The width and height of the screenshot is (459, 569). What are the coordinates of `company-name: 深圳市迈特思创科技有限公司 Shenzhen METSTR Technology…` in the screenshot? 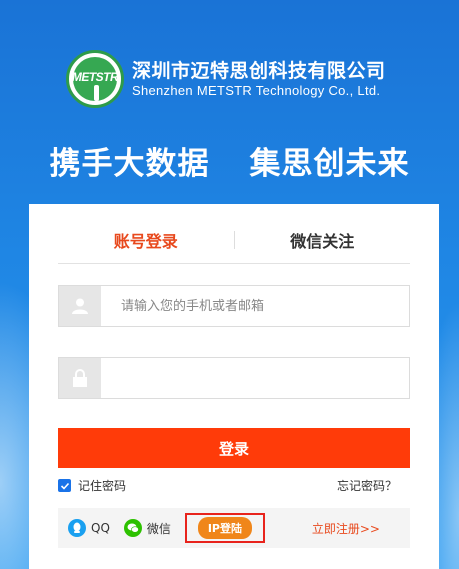 It's located at (259, 79).